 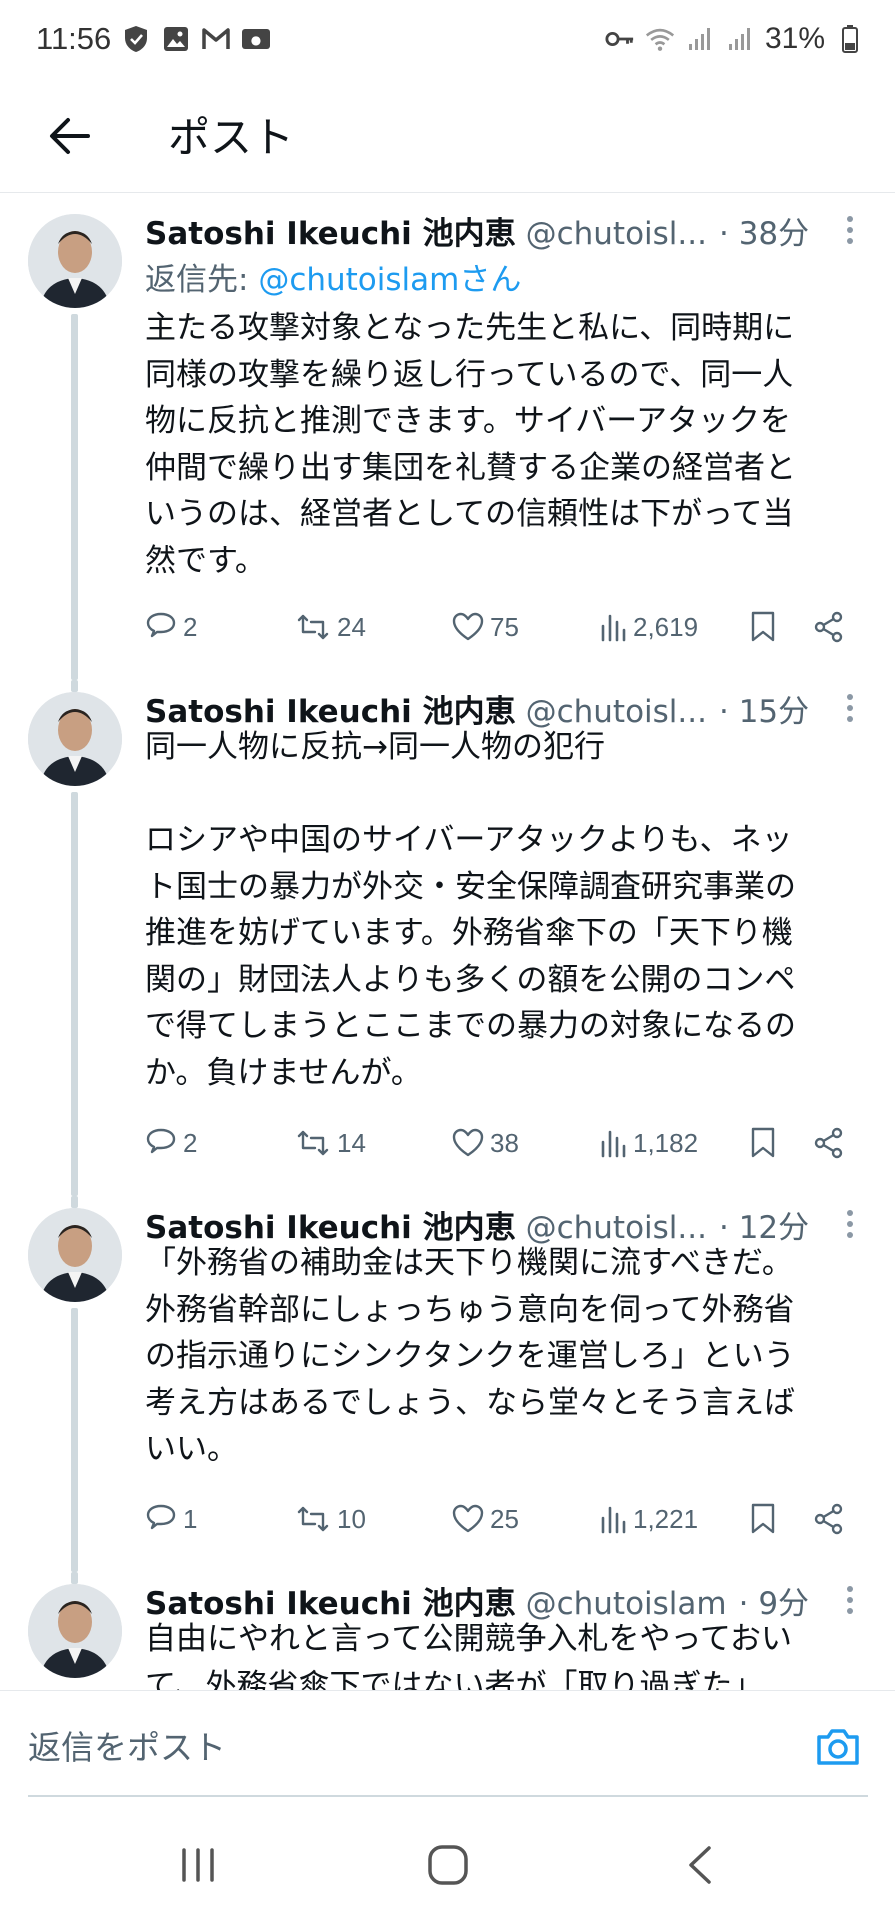 I want to click on wifi-icon, so click(x=660, y=39).